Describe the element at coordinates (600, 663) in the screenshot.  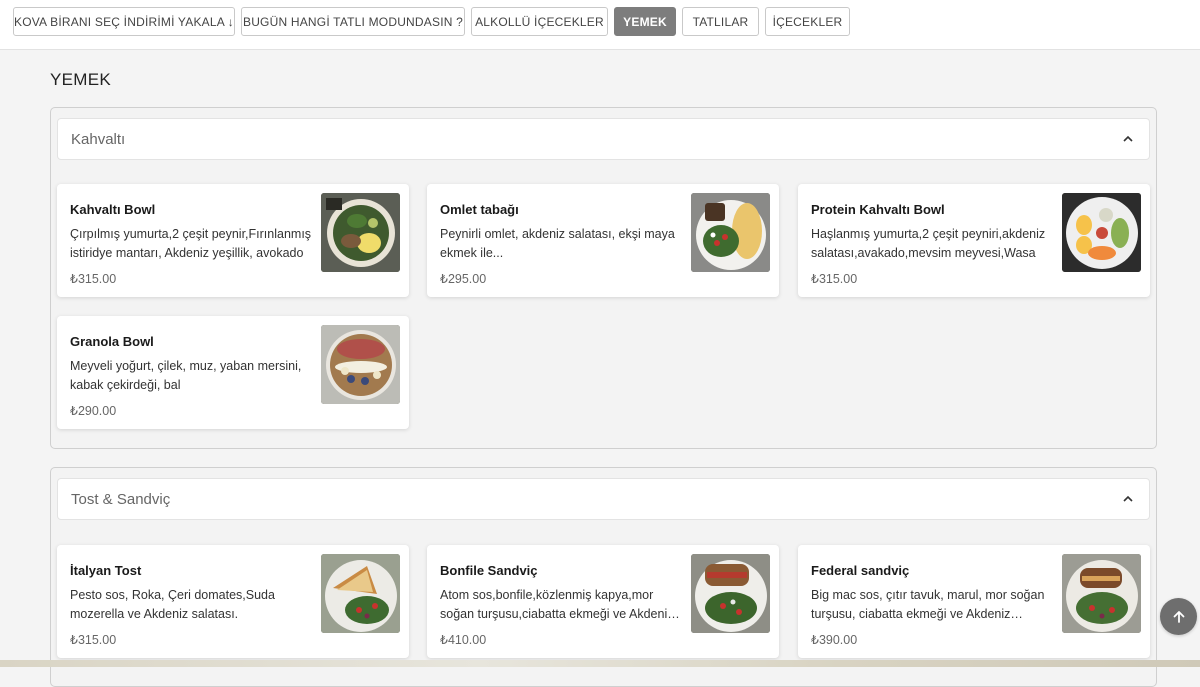
I see `footer-strip` at that location.